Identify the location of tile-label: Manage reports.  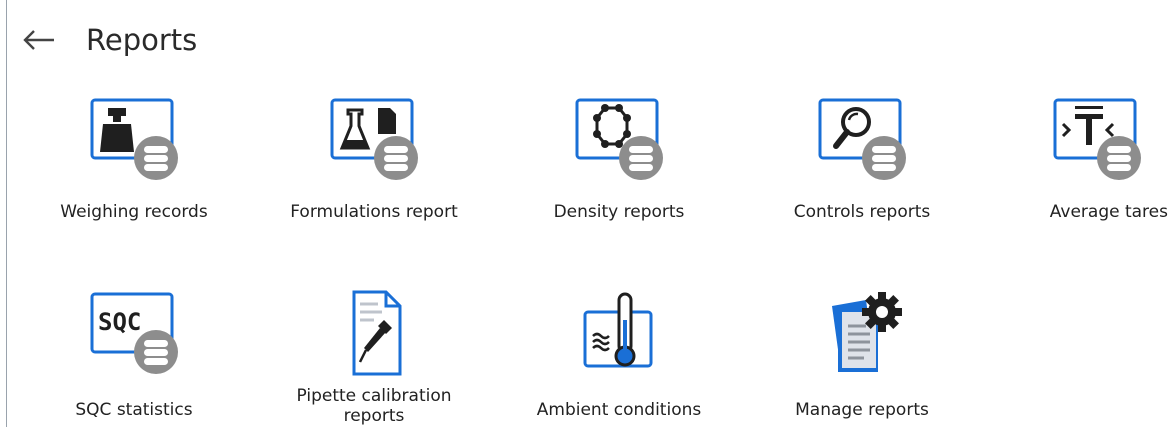
(862, 410).